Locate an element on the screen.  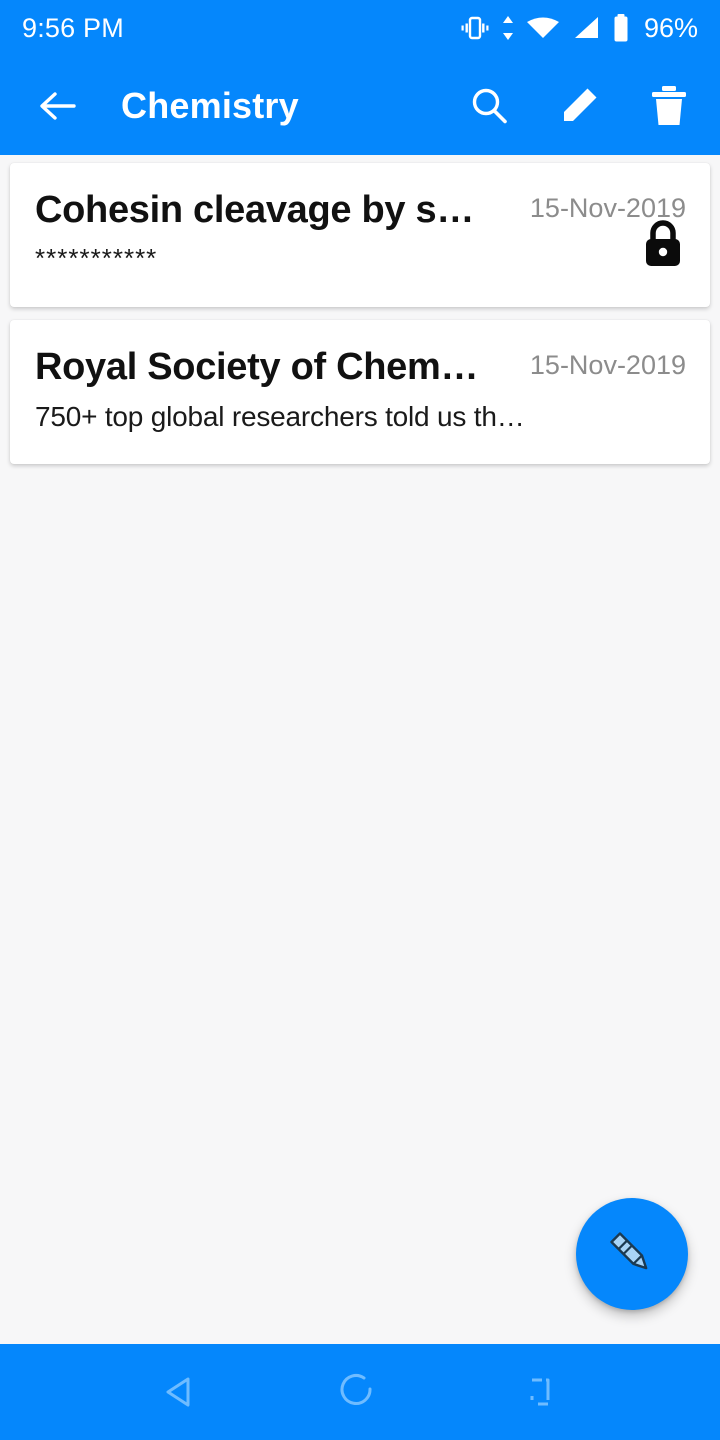
data-transfer-icon is located at coordinates (507, 28).